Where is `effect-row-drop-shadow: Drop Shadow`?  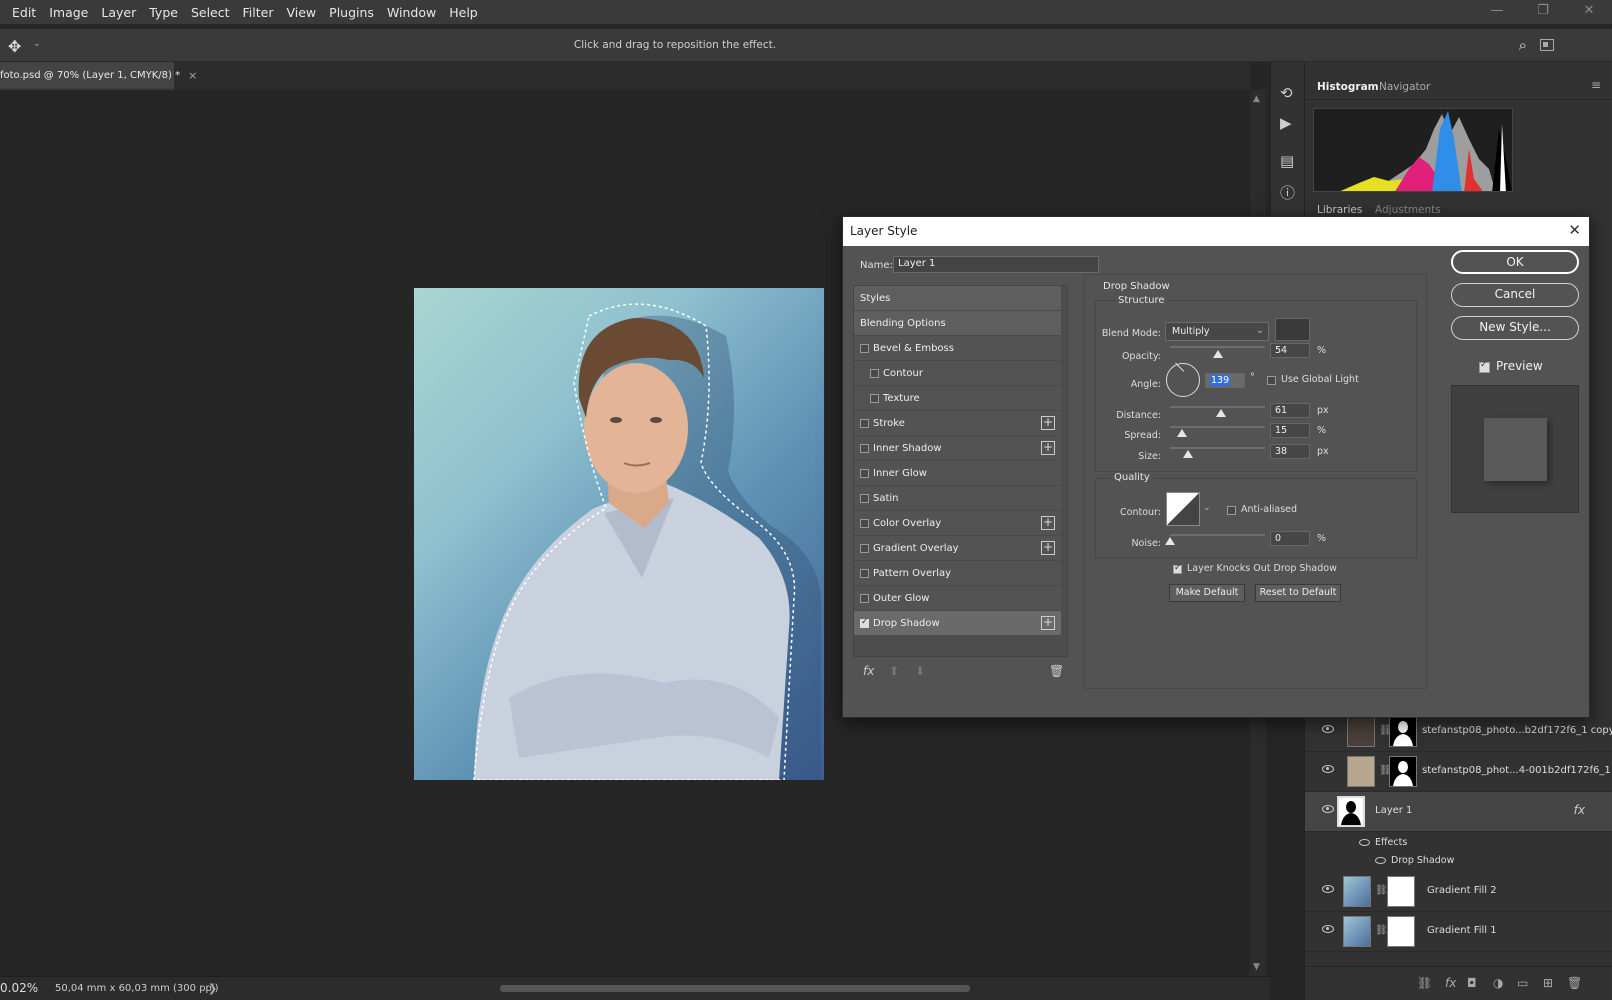 effect-row-drop-shadow: Drop Shadow is located at coordinates (1458, 861).